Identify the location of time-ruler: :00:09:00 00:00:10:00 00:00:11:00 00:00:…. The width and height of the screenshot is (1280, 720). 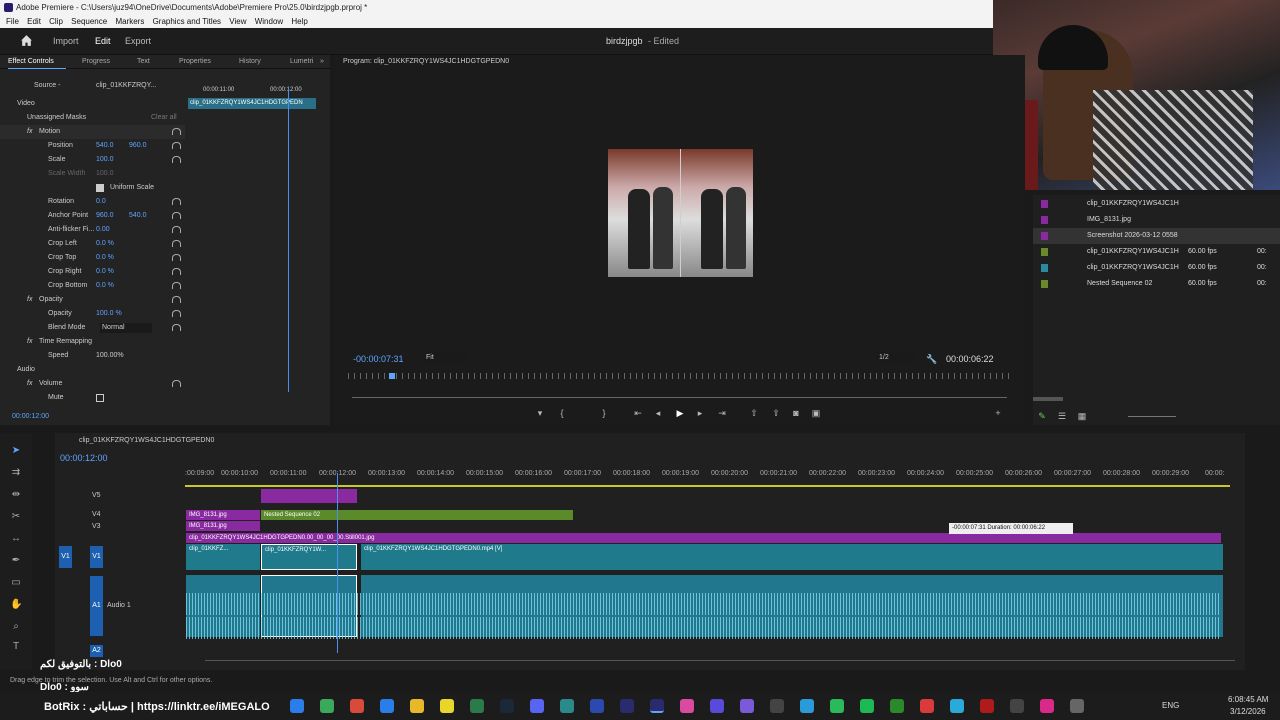
(707, 476).